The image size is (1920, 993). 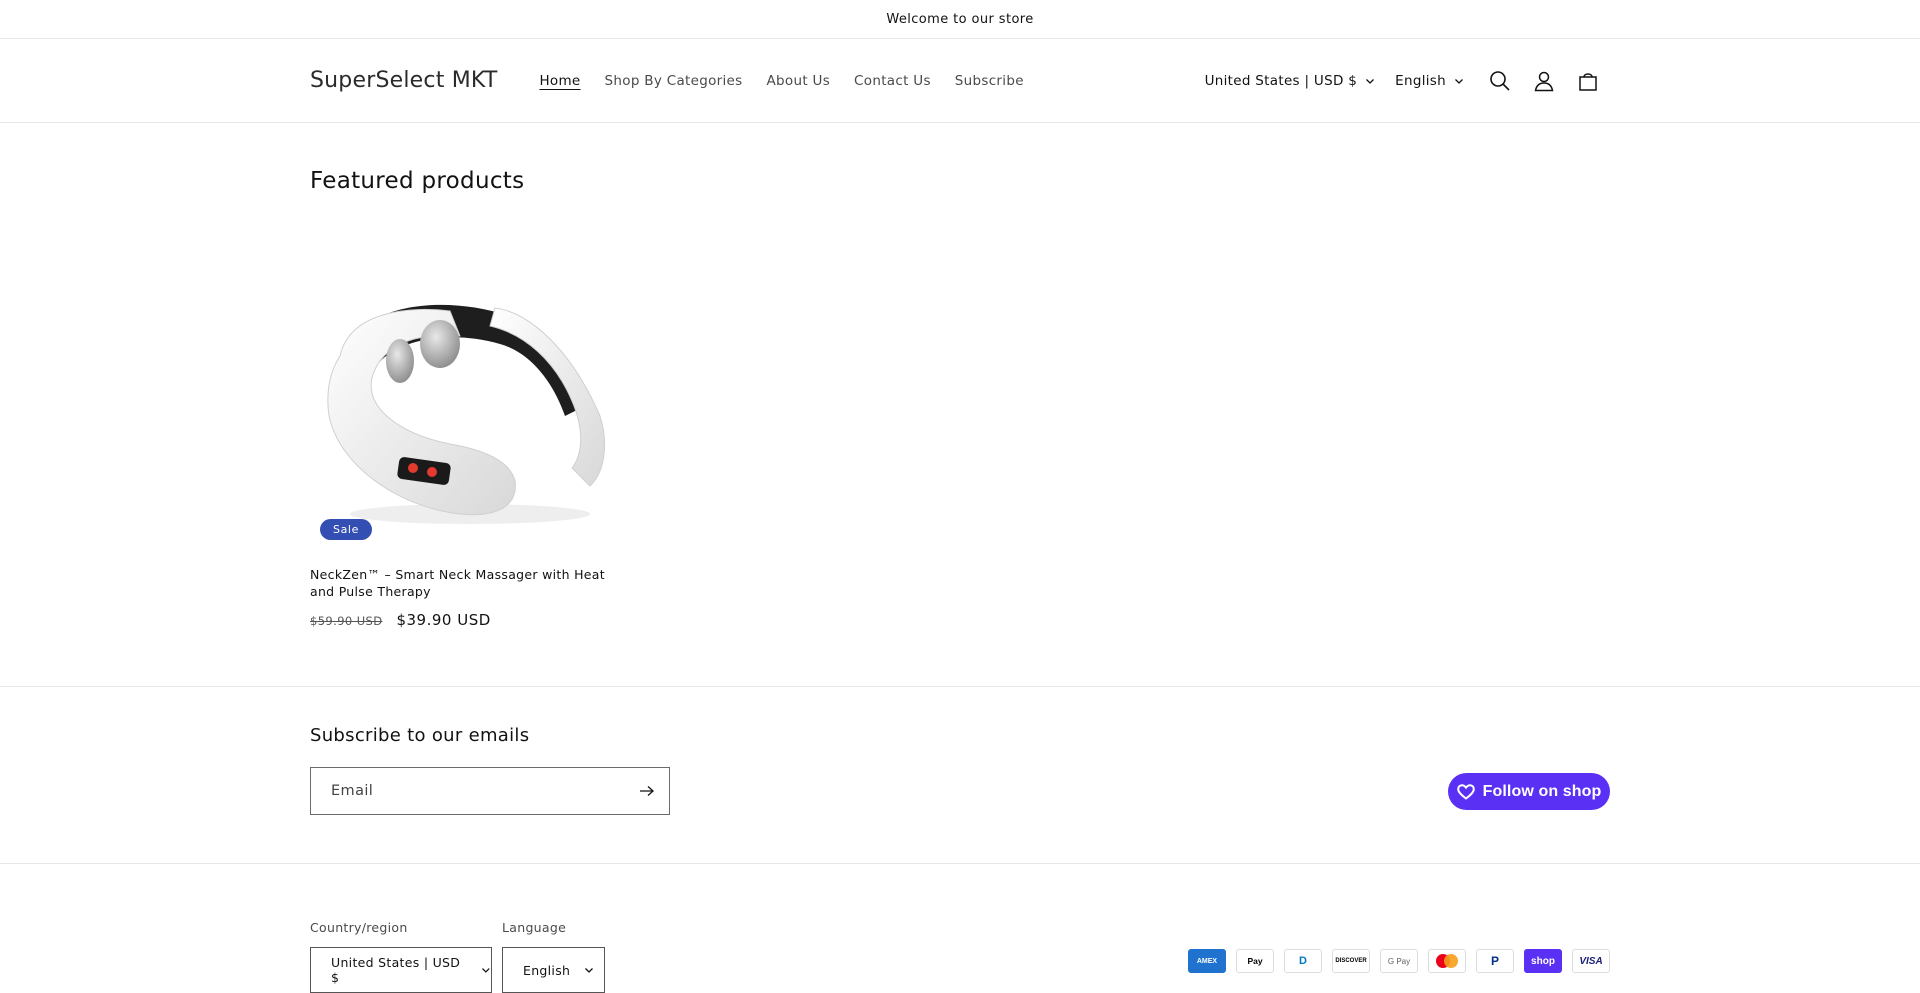 I want to click on country-value: United States | USD $, so click(x=1281, y=80).